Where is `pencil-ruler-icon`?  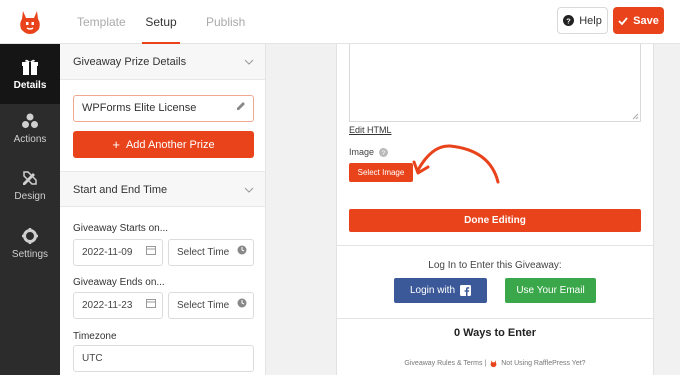
pencil-ruler-icon is located at coordinates (30, 177).